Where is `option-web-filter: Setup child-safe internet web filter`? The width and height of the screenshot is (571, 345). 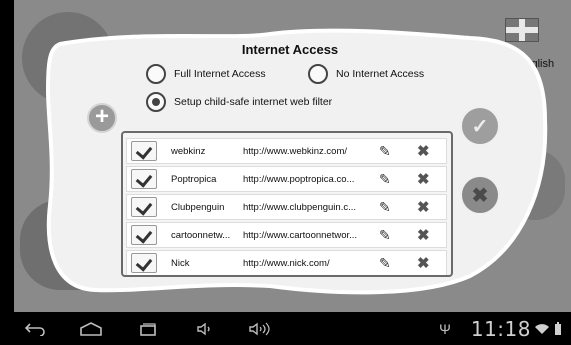
option-web-filter: Setup child-safe internet web filter is located at coordinates (239, 102).